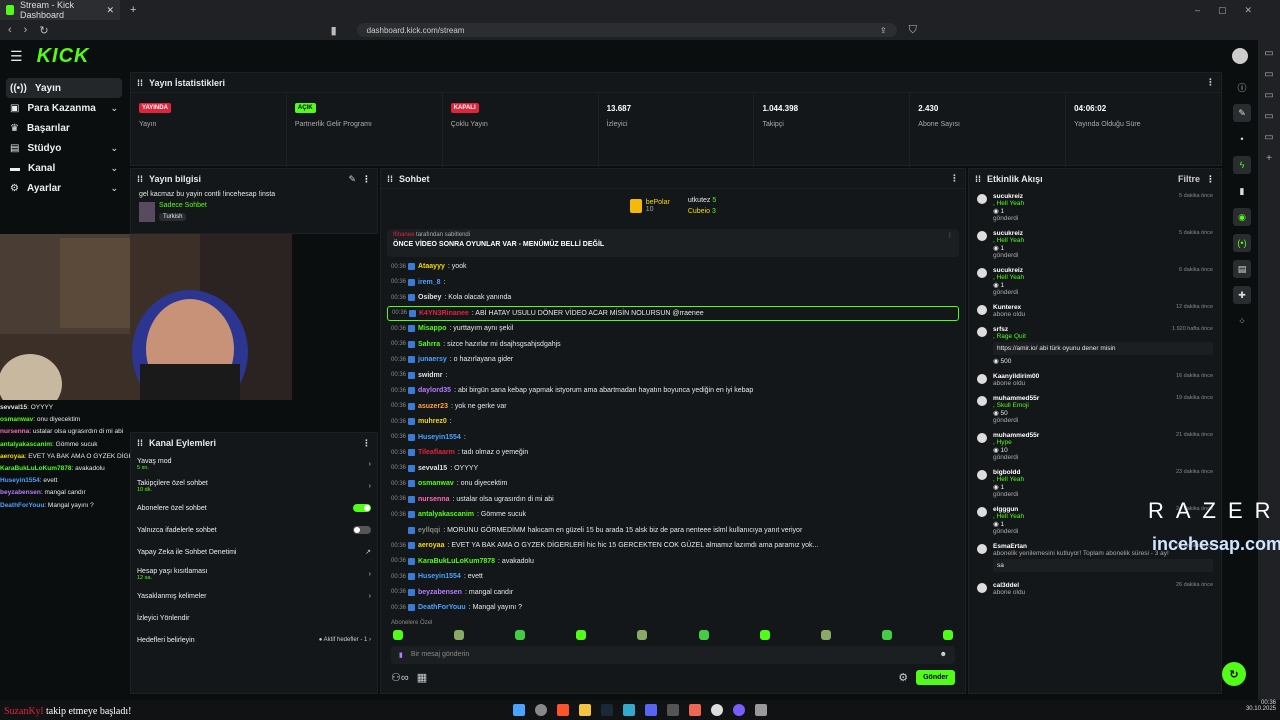 The height and width of the screenshot is (720, 1280). I want to click on chat-username: muhrez0, so click(432, 421).